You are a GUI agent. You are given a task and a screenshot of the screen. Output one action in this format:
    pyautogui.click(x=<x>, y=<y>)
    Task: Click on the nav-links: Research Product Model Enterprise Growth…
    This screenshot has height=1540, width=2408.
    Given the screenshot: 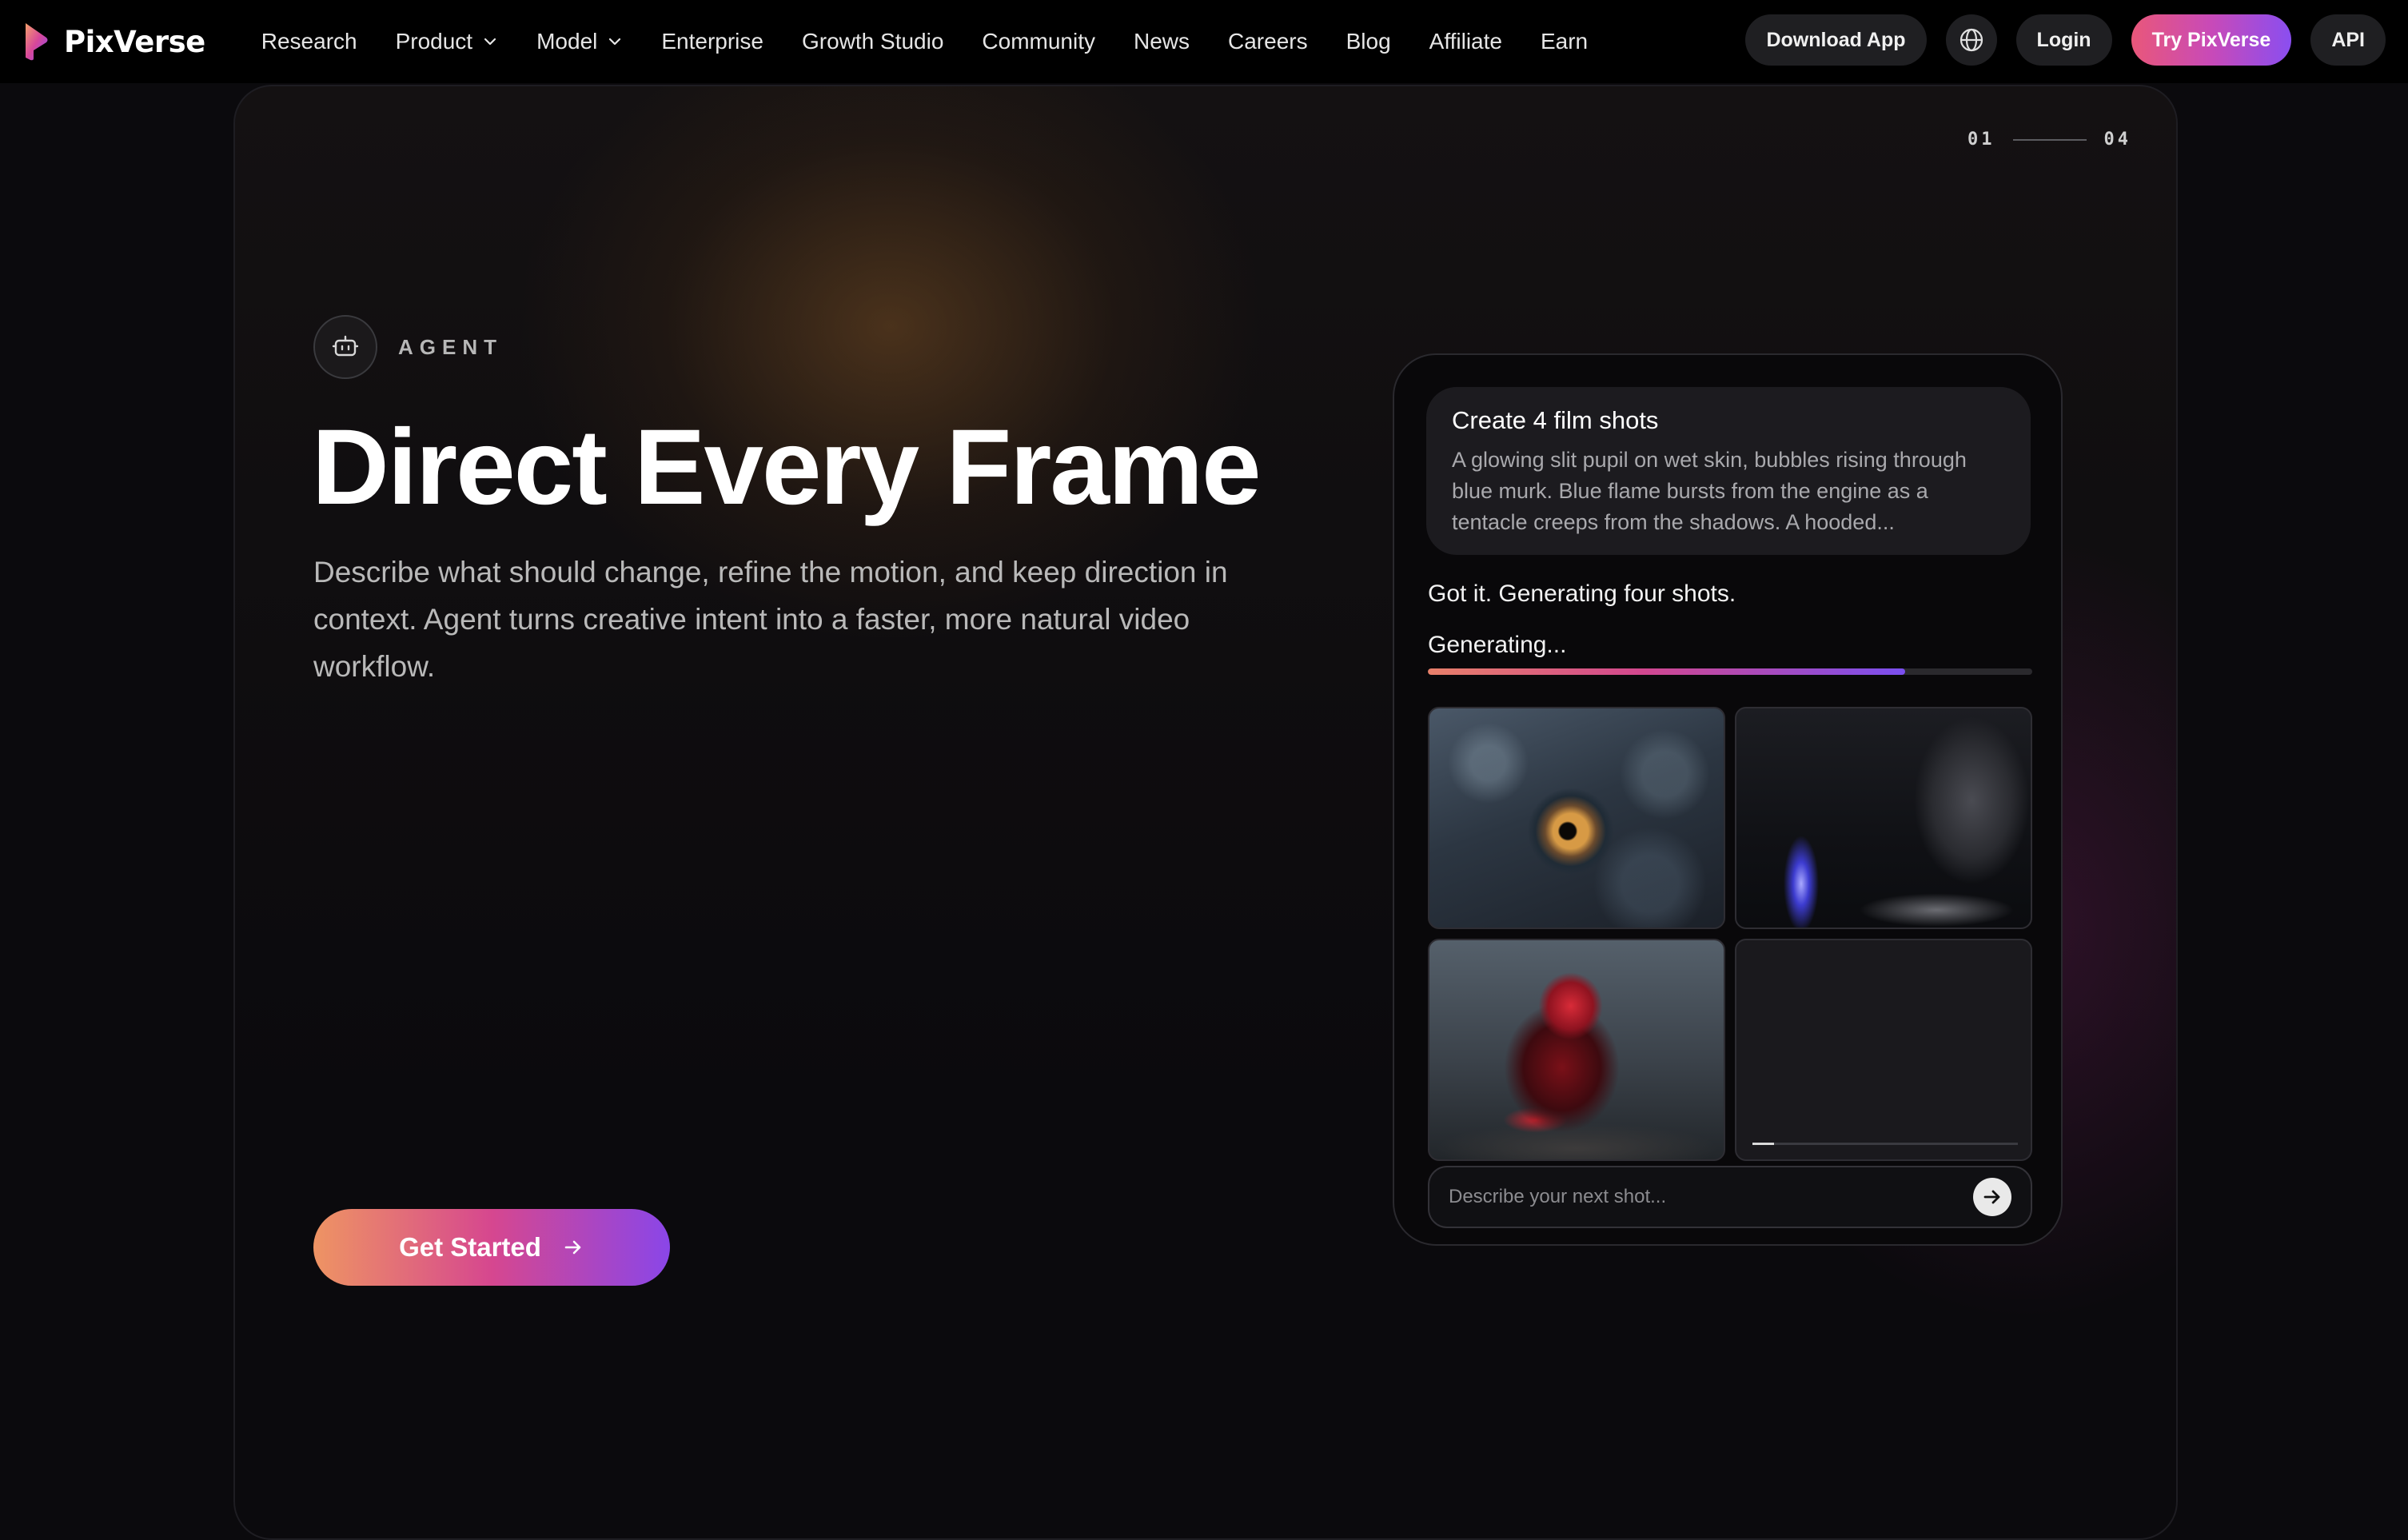 What is the action you would take?
    pyautogui.click(x=943, y=41)
    